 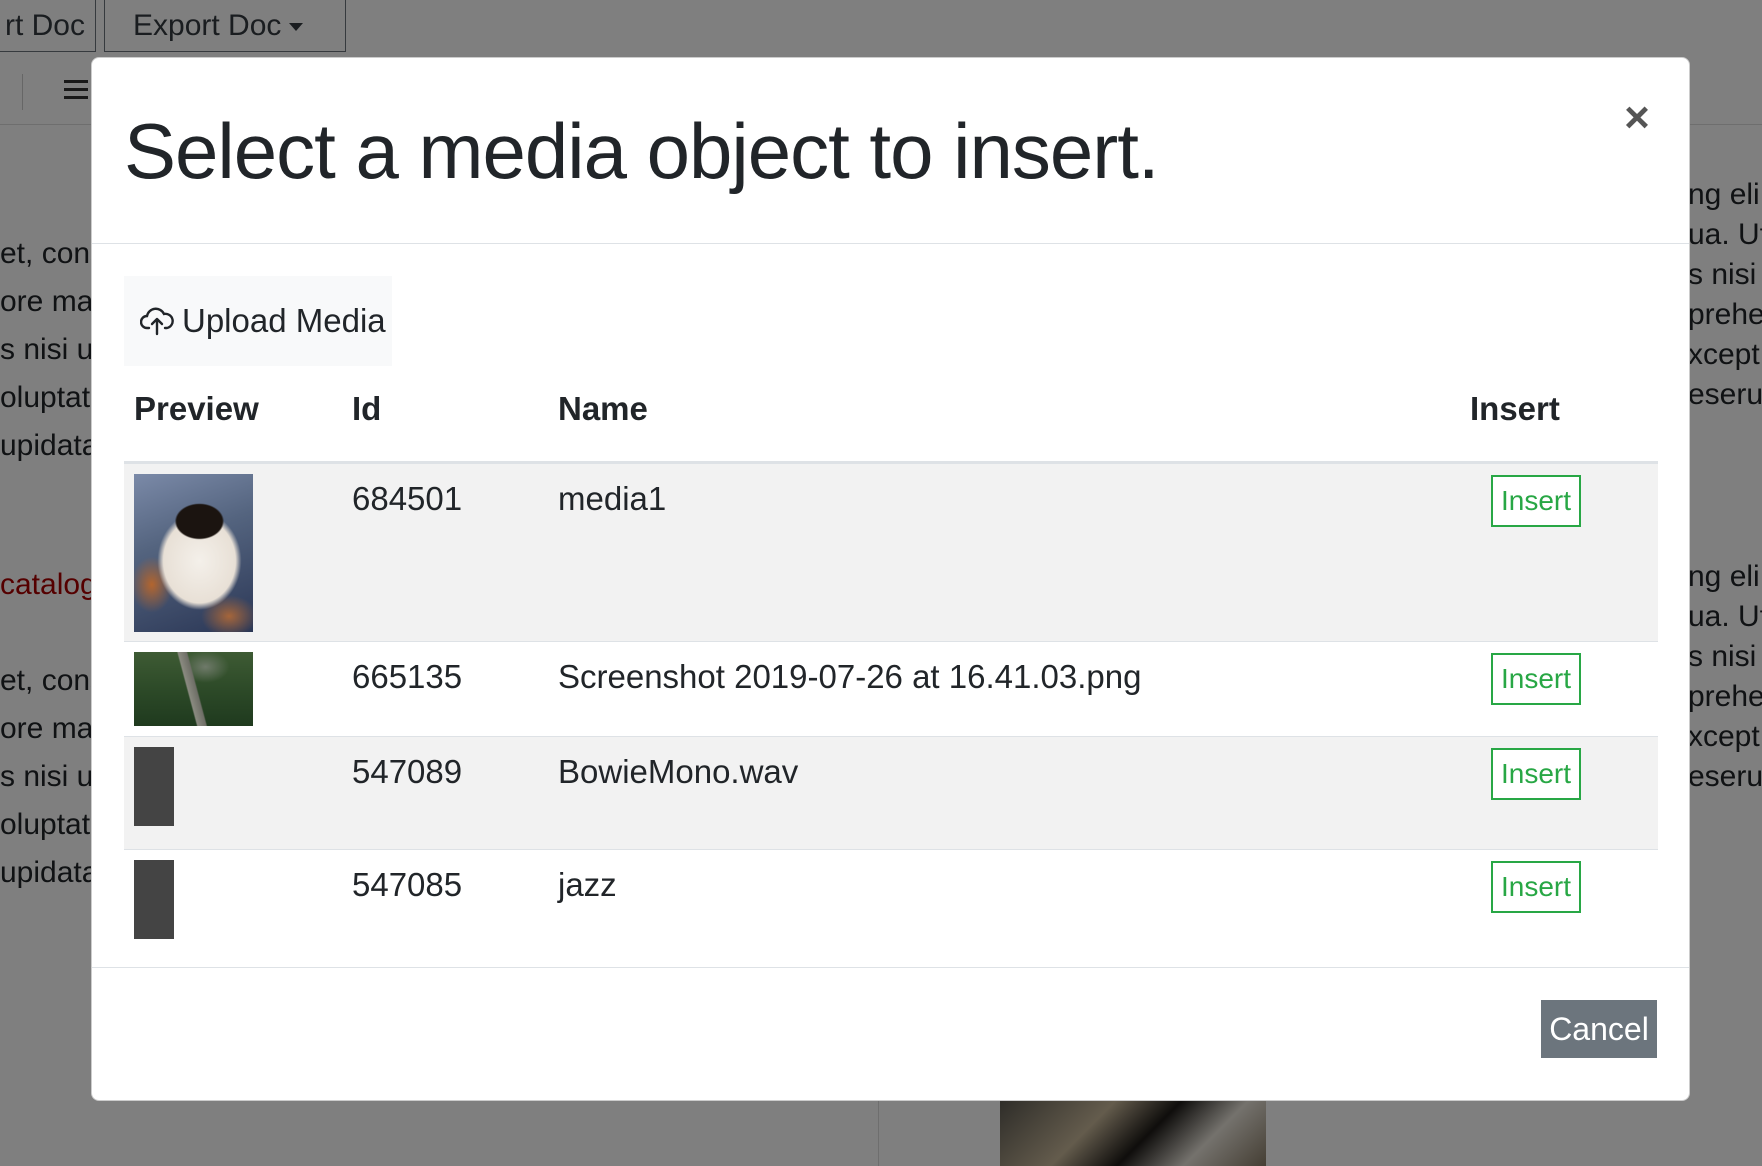 What do you see at coordinates (891, 416) in the screenshot?
I see `table-header: Preview Id Name Insert` at bounding box center [891, 416].